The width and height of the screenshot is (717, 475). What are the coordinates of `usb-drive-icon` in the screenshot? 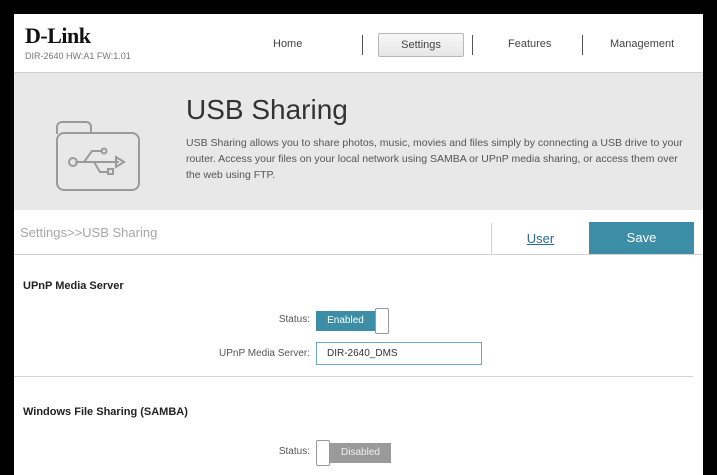 It's located at (98, 161).